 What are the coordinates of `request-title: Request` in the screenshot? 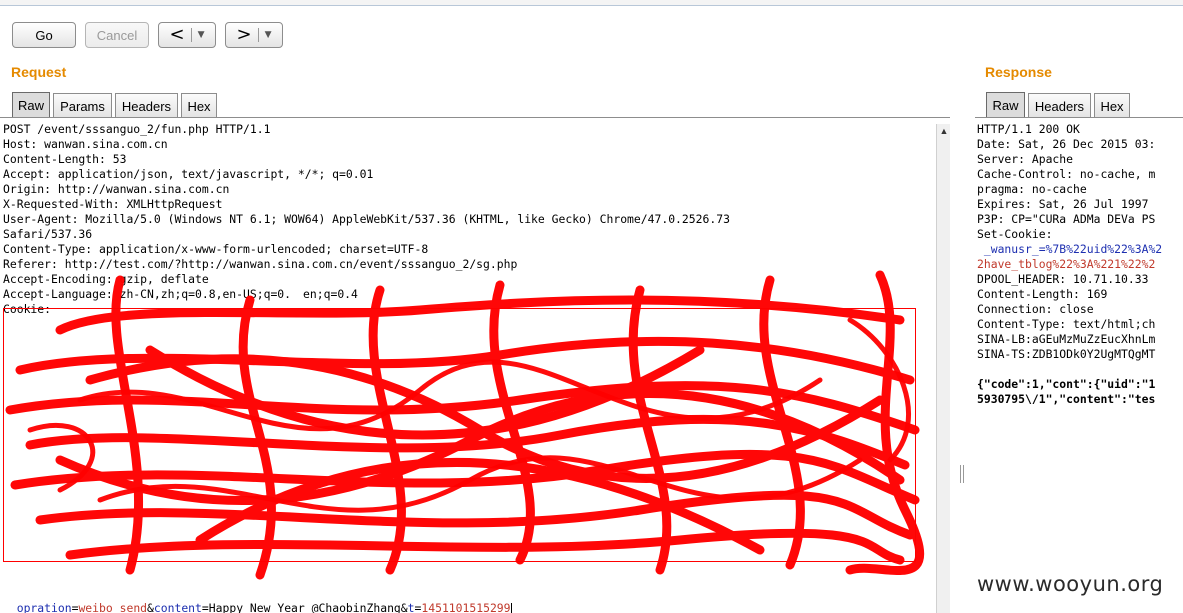 It's located at (39, 72).